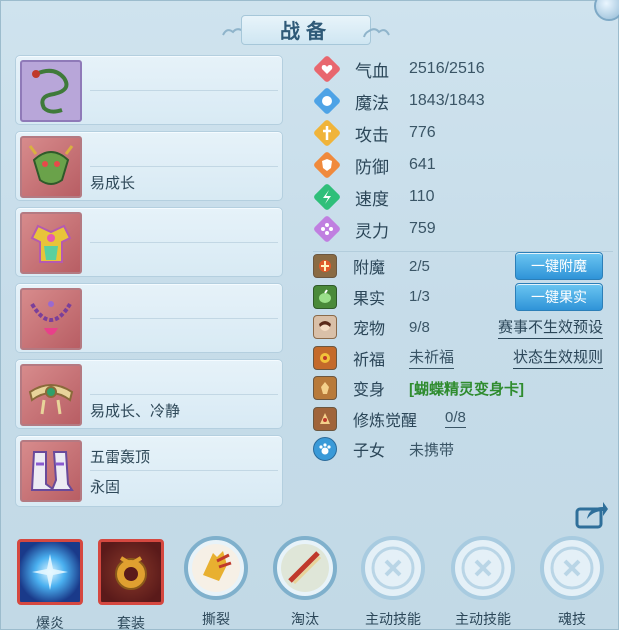 The width and height of the screenshot is (619, 630). Describe the element at coordinates (432, 358) in the screenshot. I see `blessing-value-link: 未祈福` at that location.